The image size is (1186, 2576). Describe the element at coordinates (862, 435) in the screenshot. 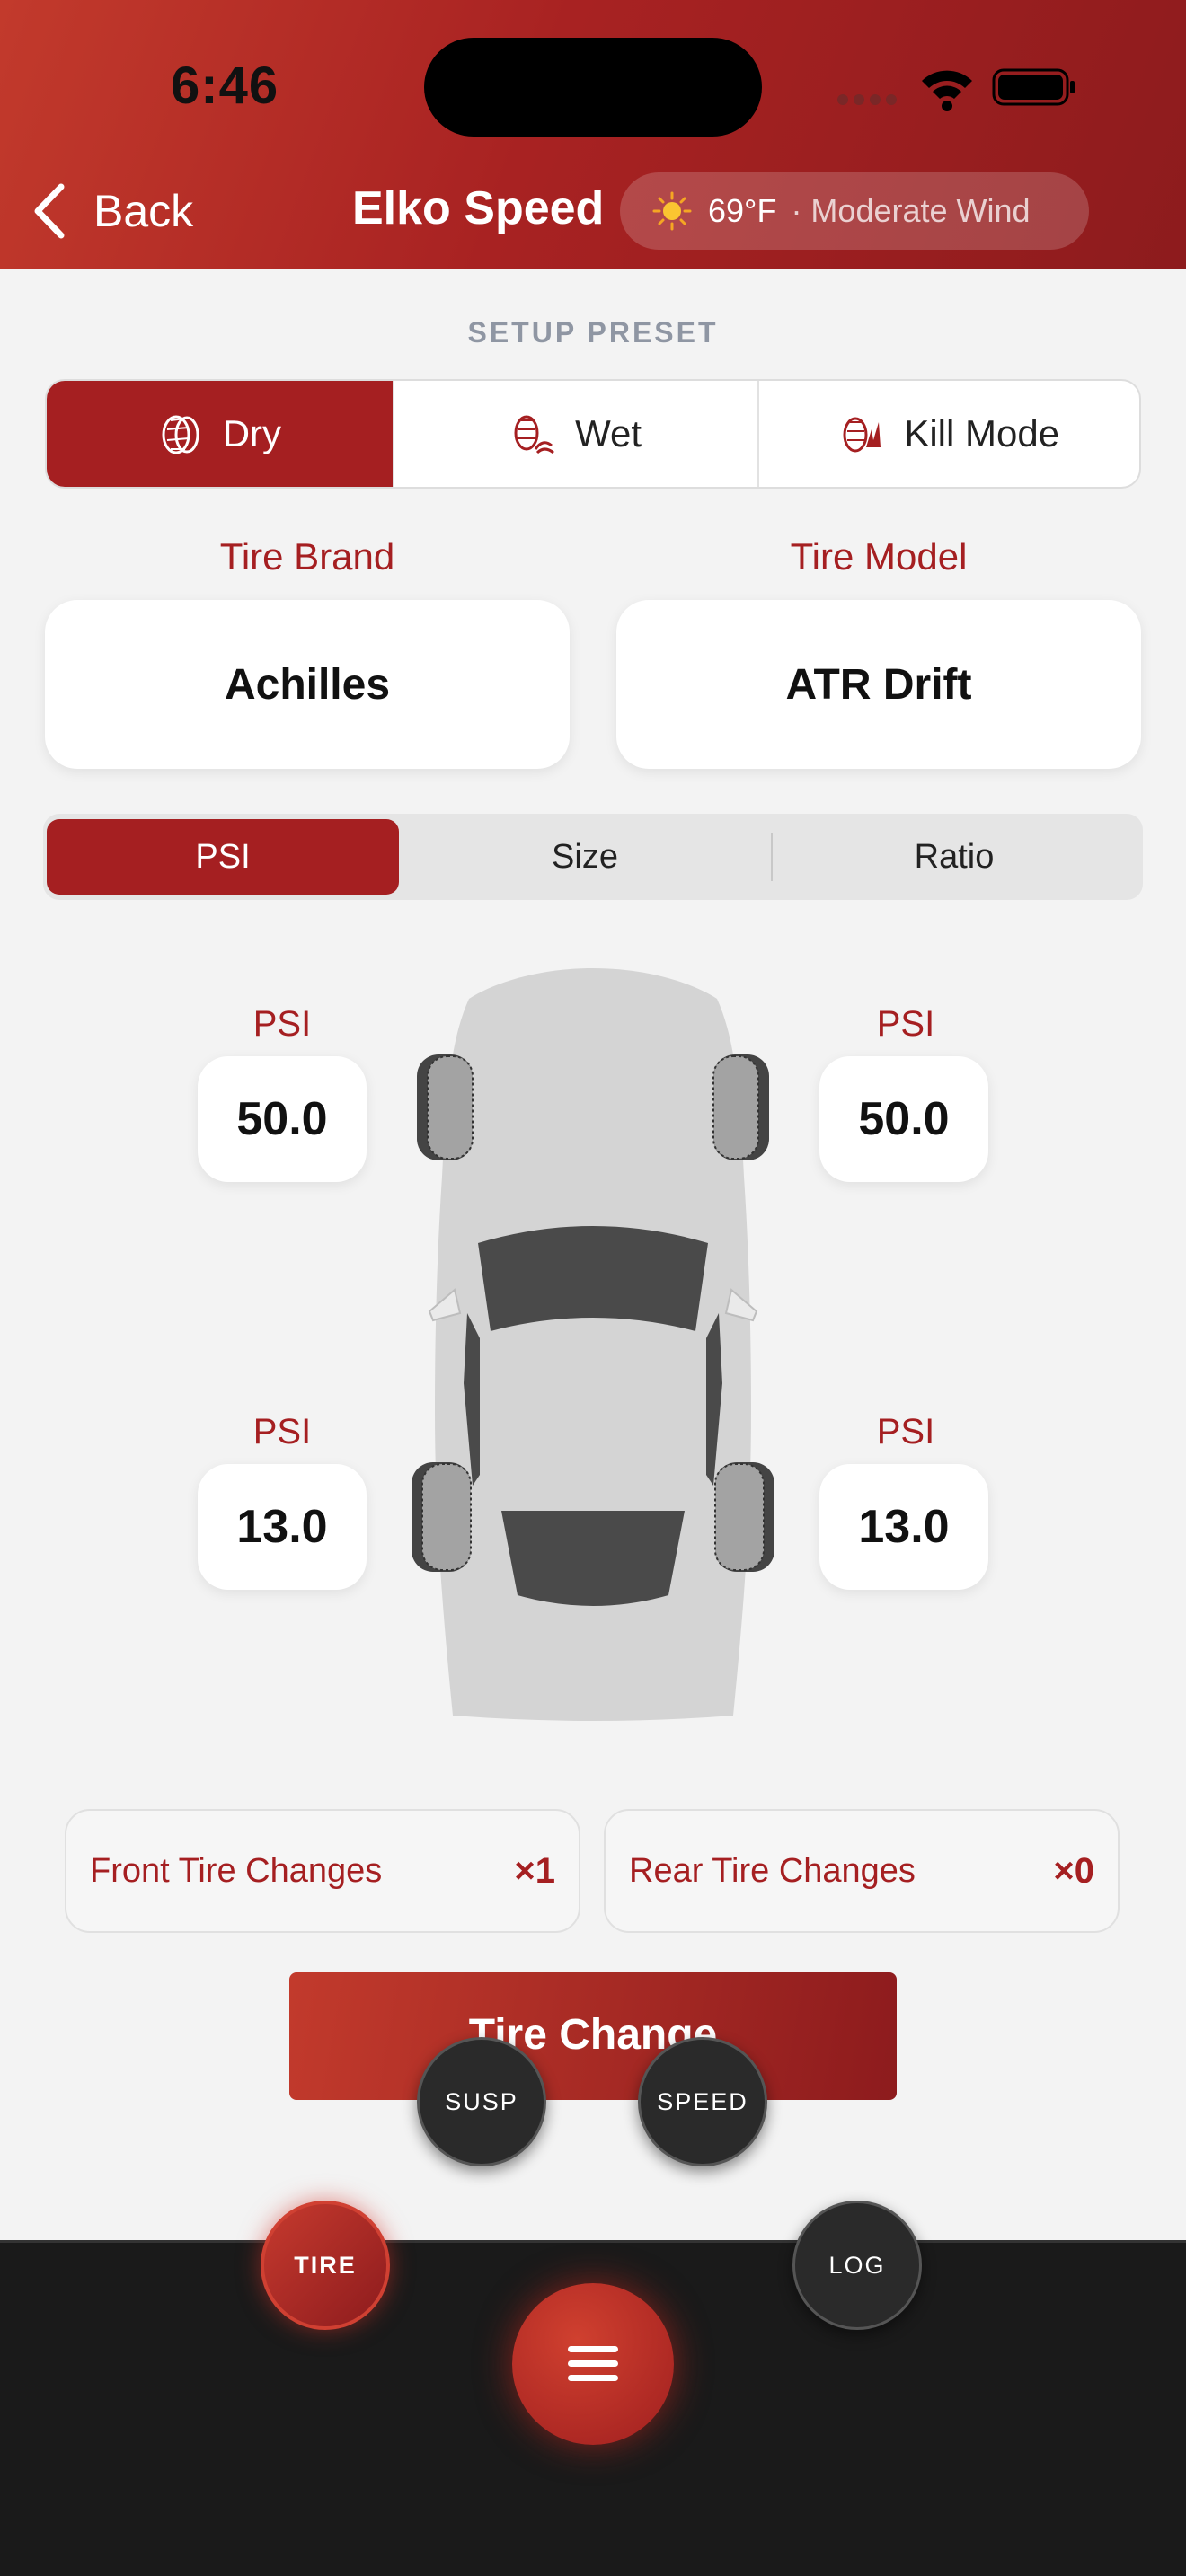

I see `kill-mode-tire-icon` at that location.